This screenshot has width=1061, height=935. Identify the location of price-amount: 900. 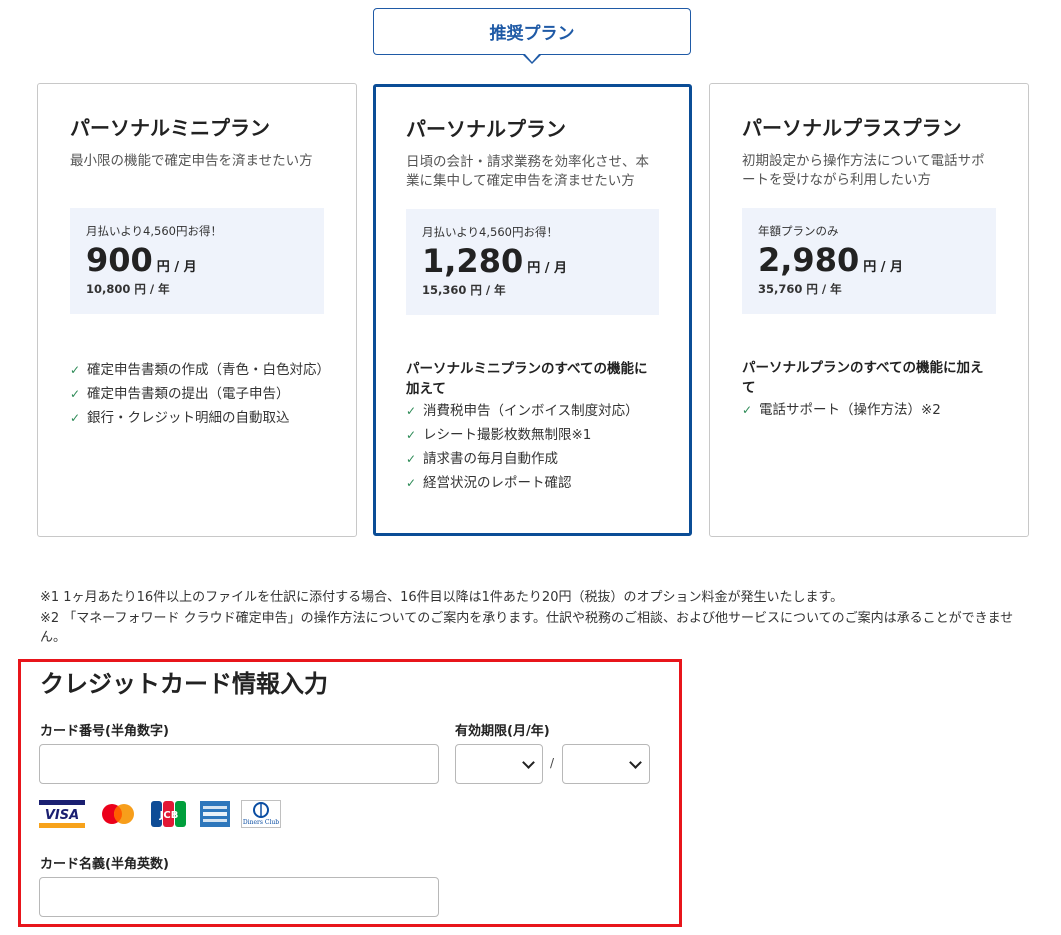
(119, 260).